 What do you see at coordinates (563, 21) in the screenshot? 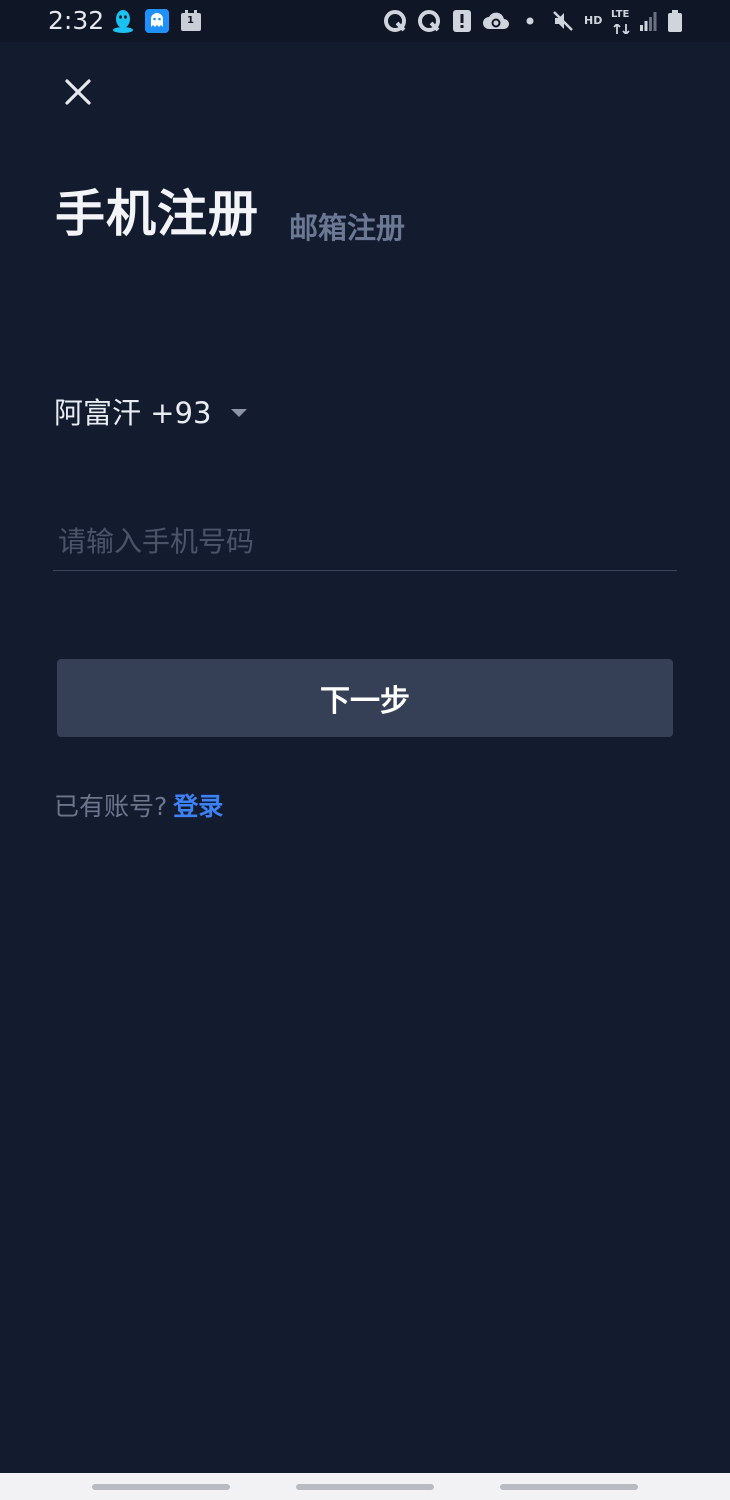
I see `mute-icon` at bounding box center [563, 21].